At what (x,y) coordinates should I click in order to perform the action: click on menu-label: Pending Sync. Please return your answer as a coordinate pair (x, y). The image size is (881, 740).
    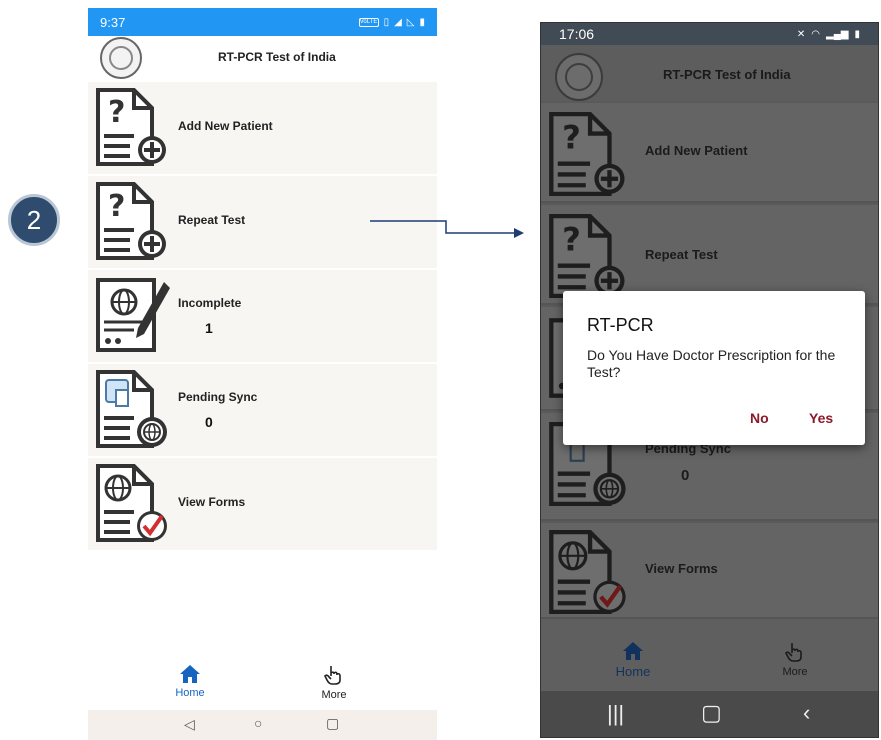
    Looking at the image, I should click on (218, 397).